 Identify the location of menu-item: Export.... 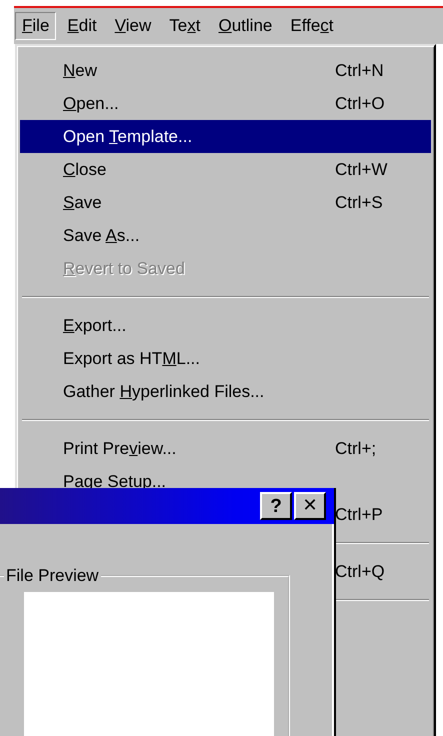
(225, 325).